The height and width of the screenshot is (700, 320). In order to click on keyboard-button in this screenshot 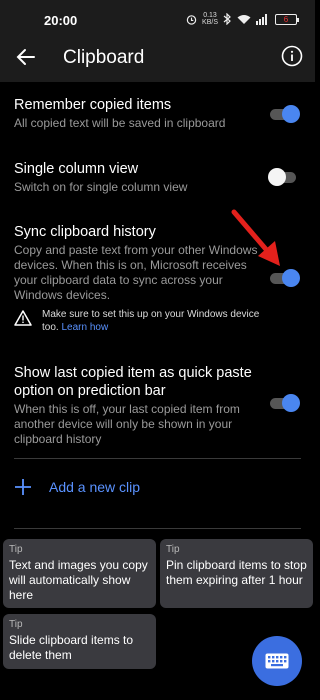, I will do `click(277, 661)`.